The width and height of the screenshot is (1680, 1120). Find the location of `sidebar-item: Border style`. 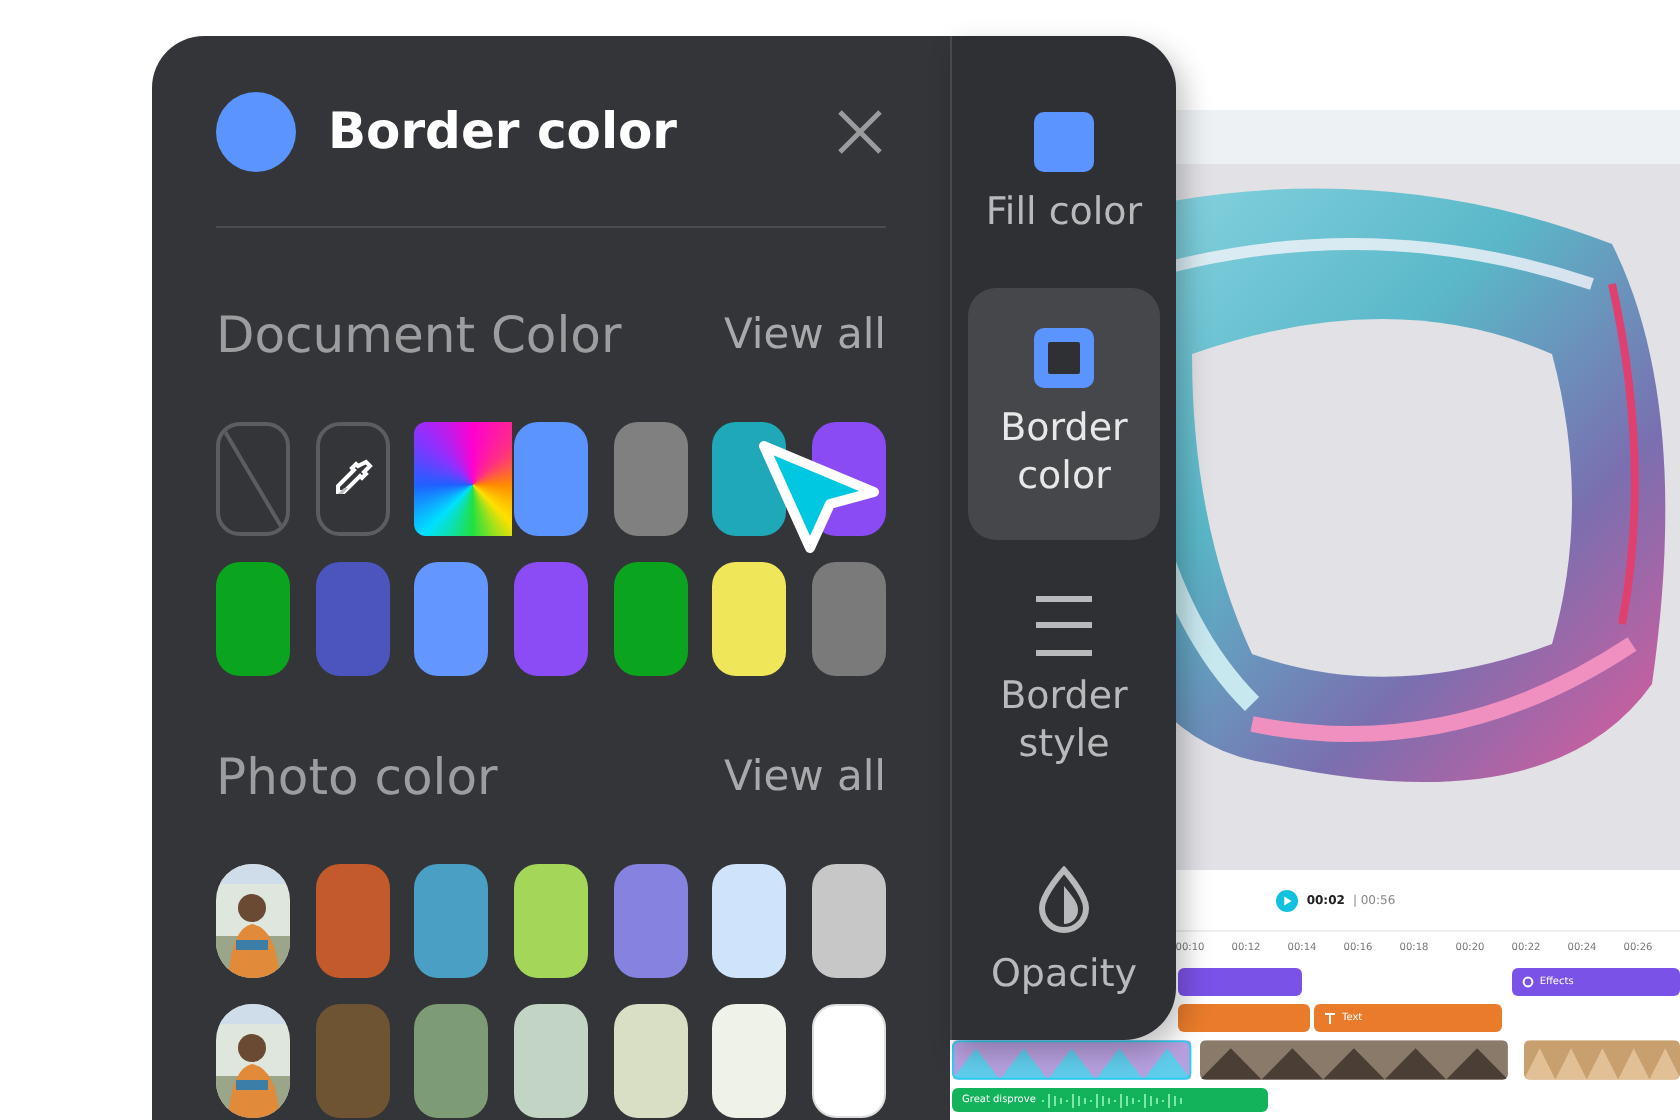

sidebar-item: Border style is located at coordinates (1064, 682).